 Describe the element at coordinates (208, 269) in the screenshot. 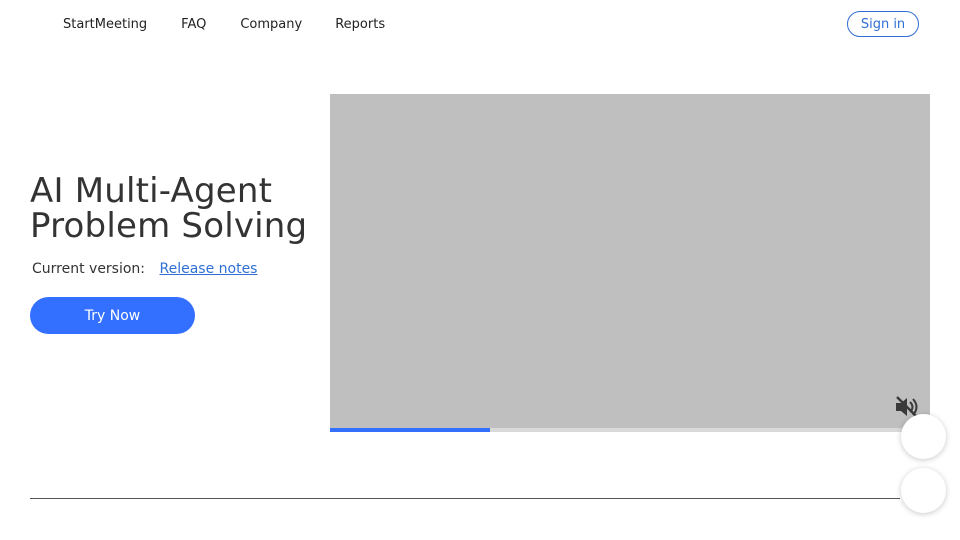

I see `release-notes-link: Release notes` at that location.